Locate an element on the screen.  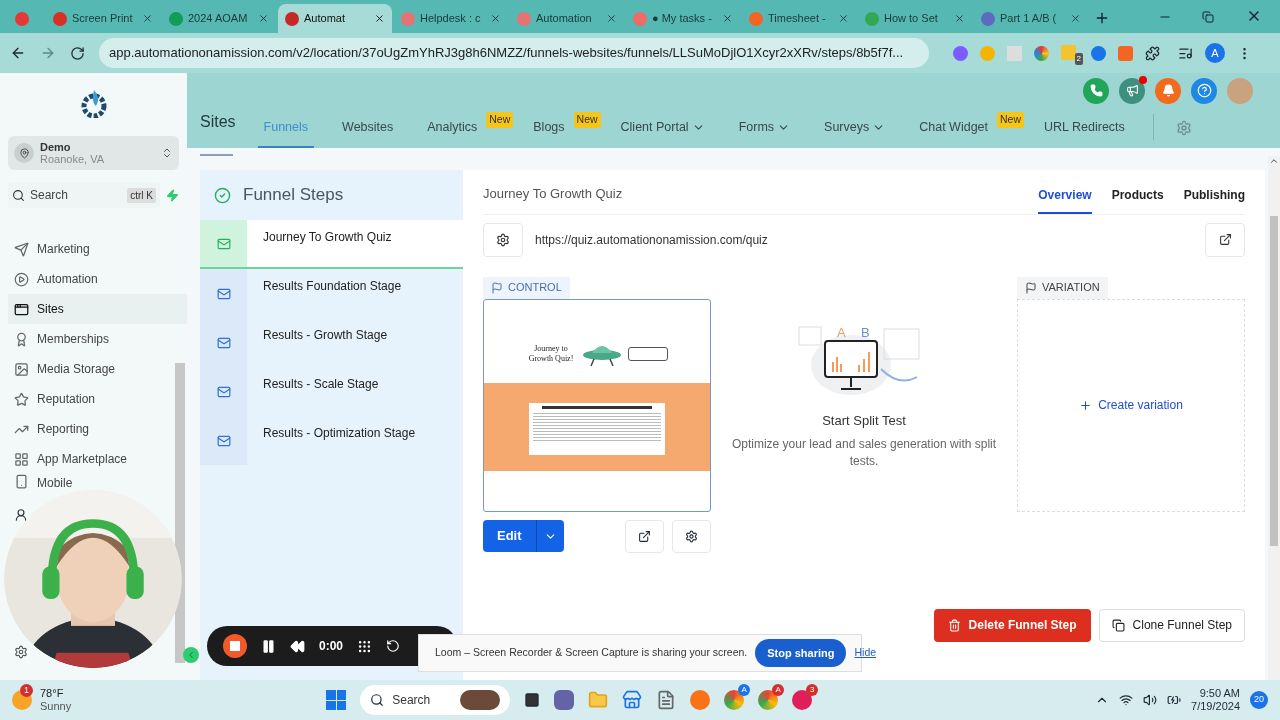
browser-tab: Helpdesk : c is located at coordinates (451, 18).